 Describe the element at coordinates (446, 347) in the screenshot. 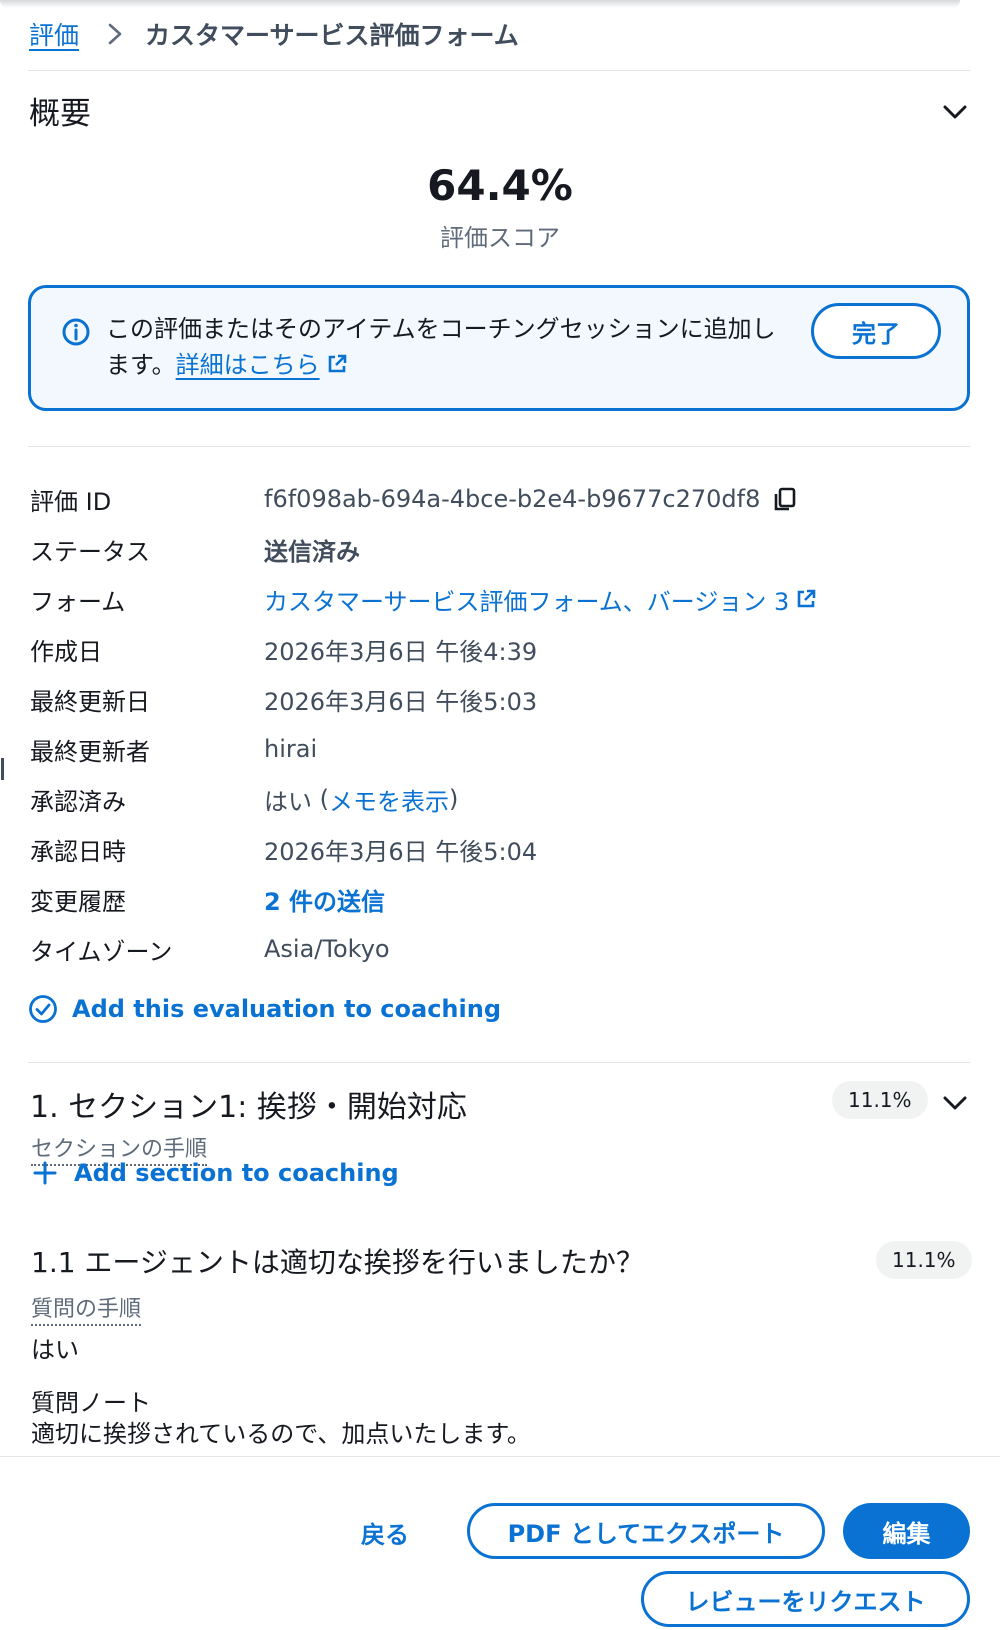

I see `alert-text: この評価またはそのアイテムをコーチングセッションに追加します。詳細はこちら` at that location.